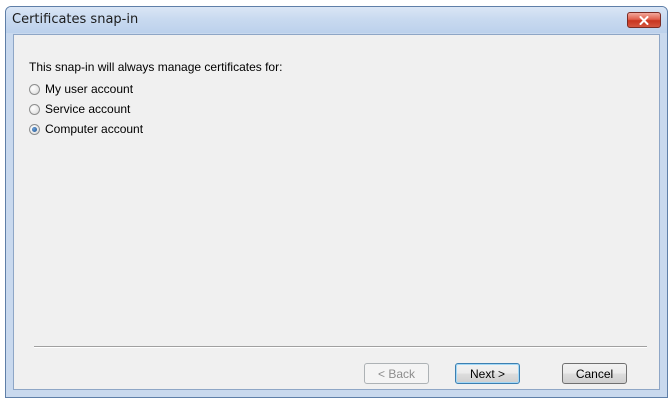  I want to click on title-bar: Certificates snap-in, so click(336, 20).